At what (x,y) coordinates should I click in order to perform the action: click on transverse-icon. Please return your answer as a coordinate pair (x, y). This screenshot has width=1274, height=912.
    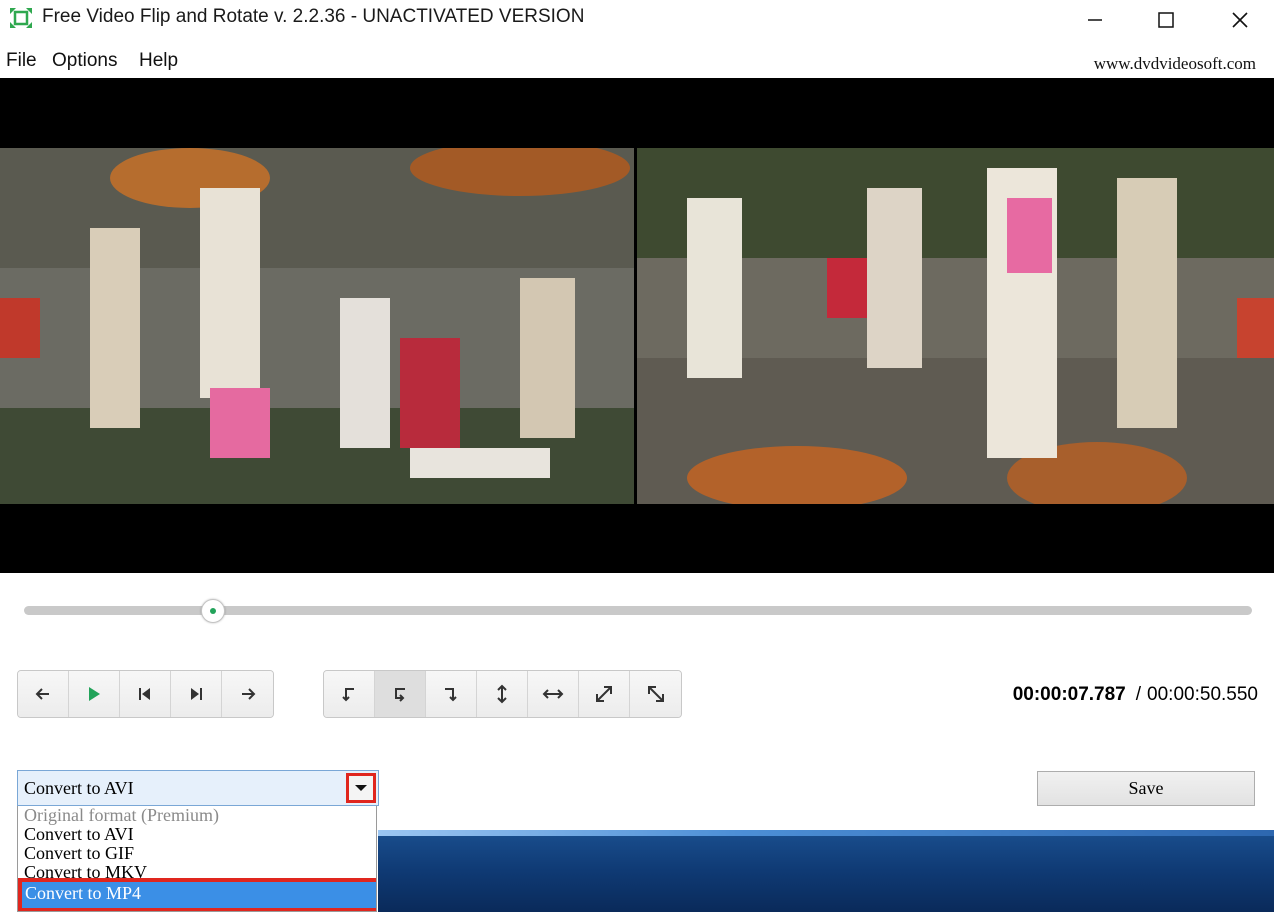
    Looking at the image, I should click on (655, 694).